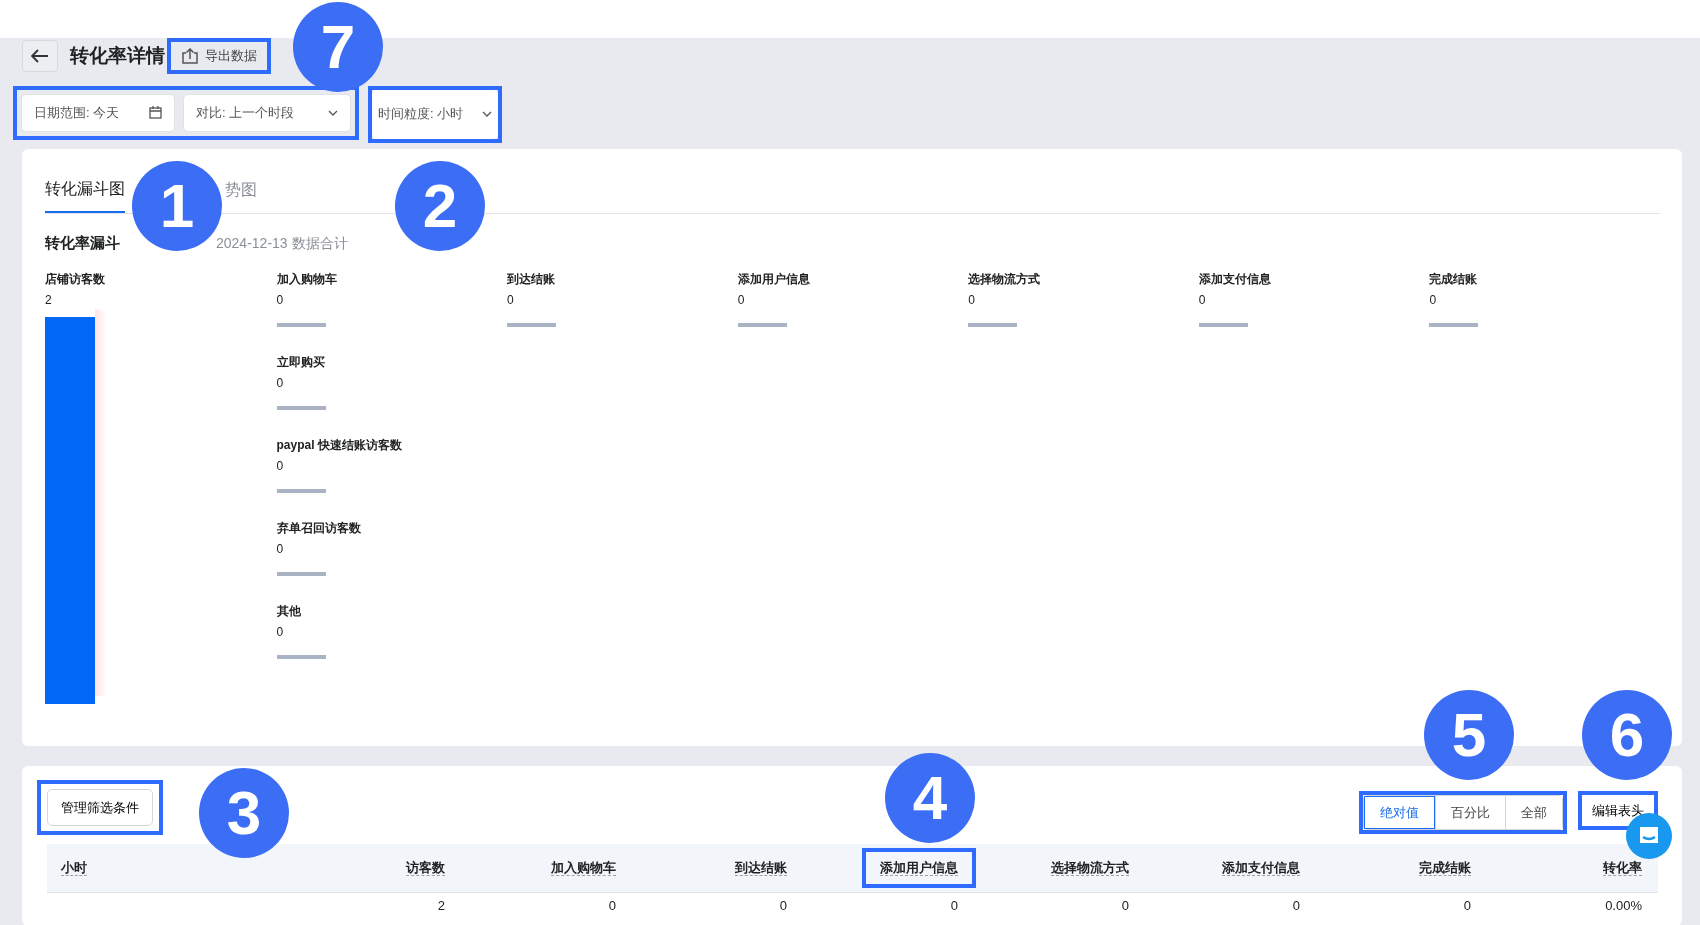 This screenshot has height=925, width=1700. I want to click on funnel-subtitle: 2024-12-13 数据合计, so click(282, 243).